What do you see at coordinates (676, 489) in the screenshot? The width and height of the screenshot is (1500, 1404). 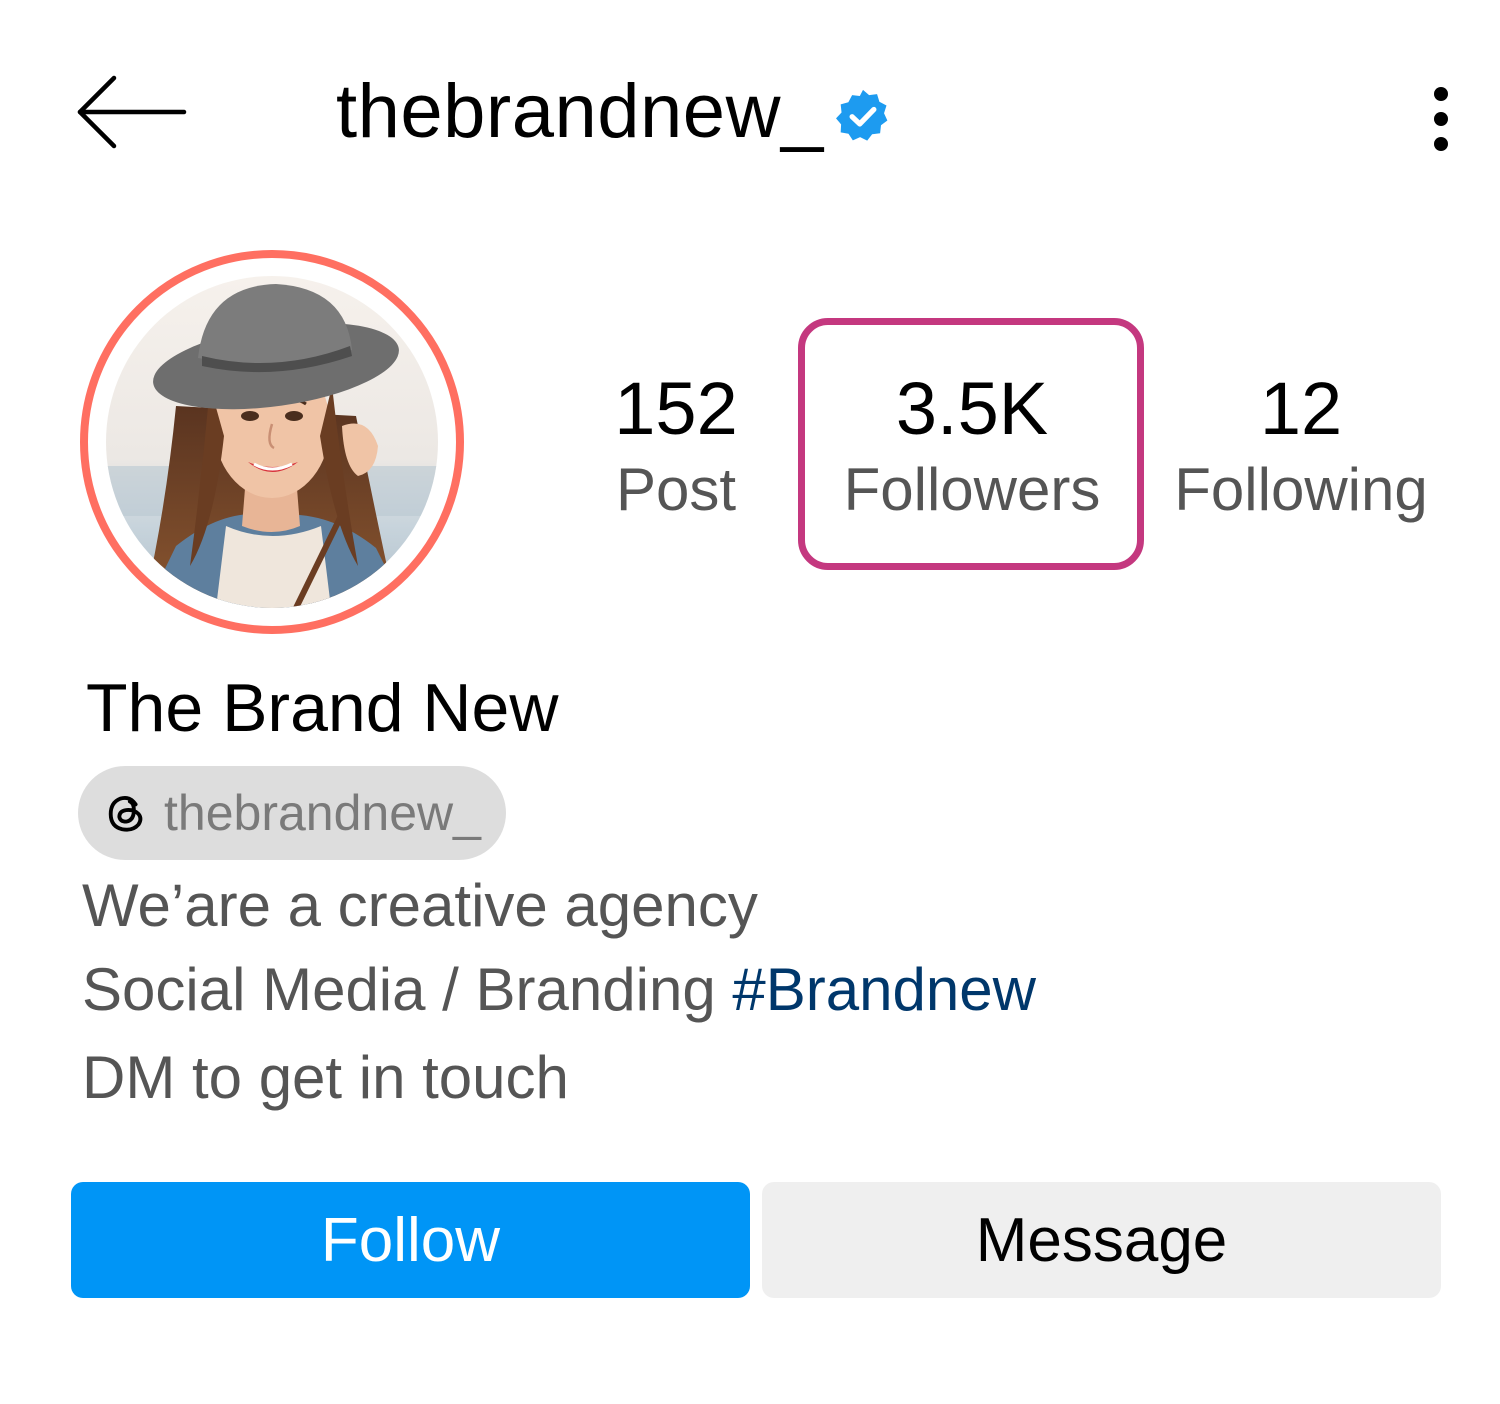 I see `posts-label: Post` at bounding box center [676, 489].